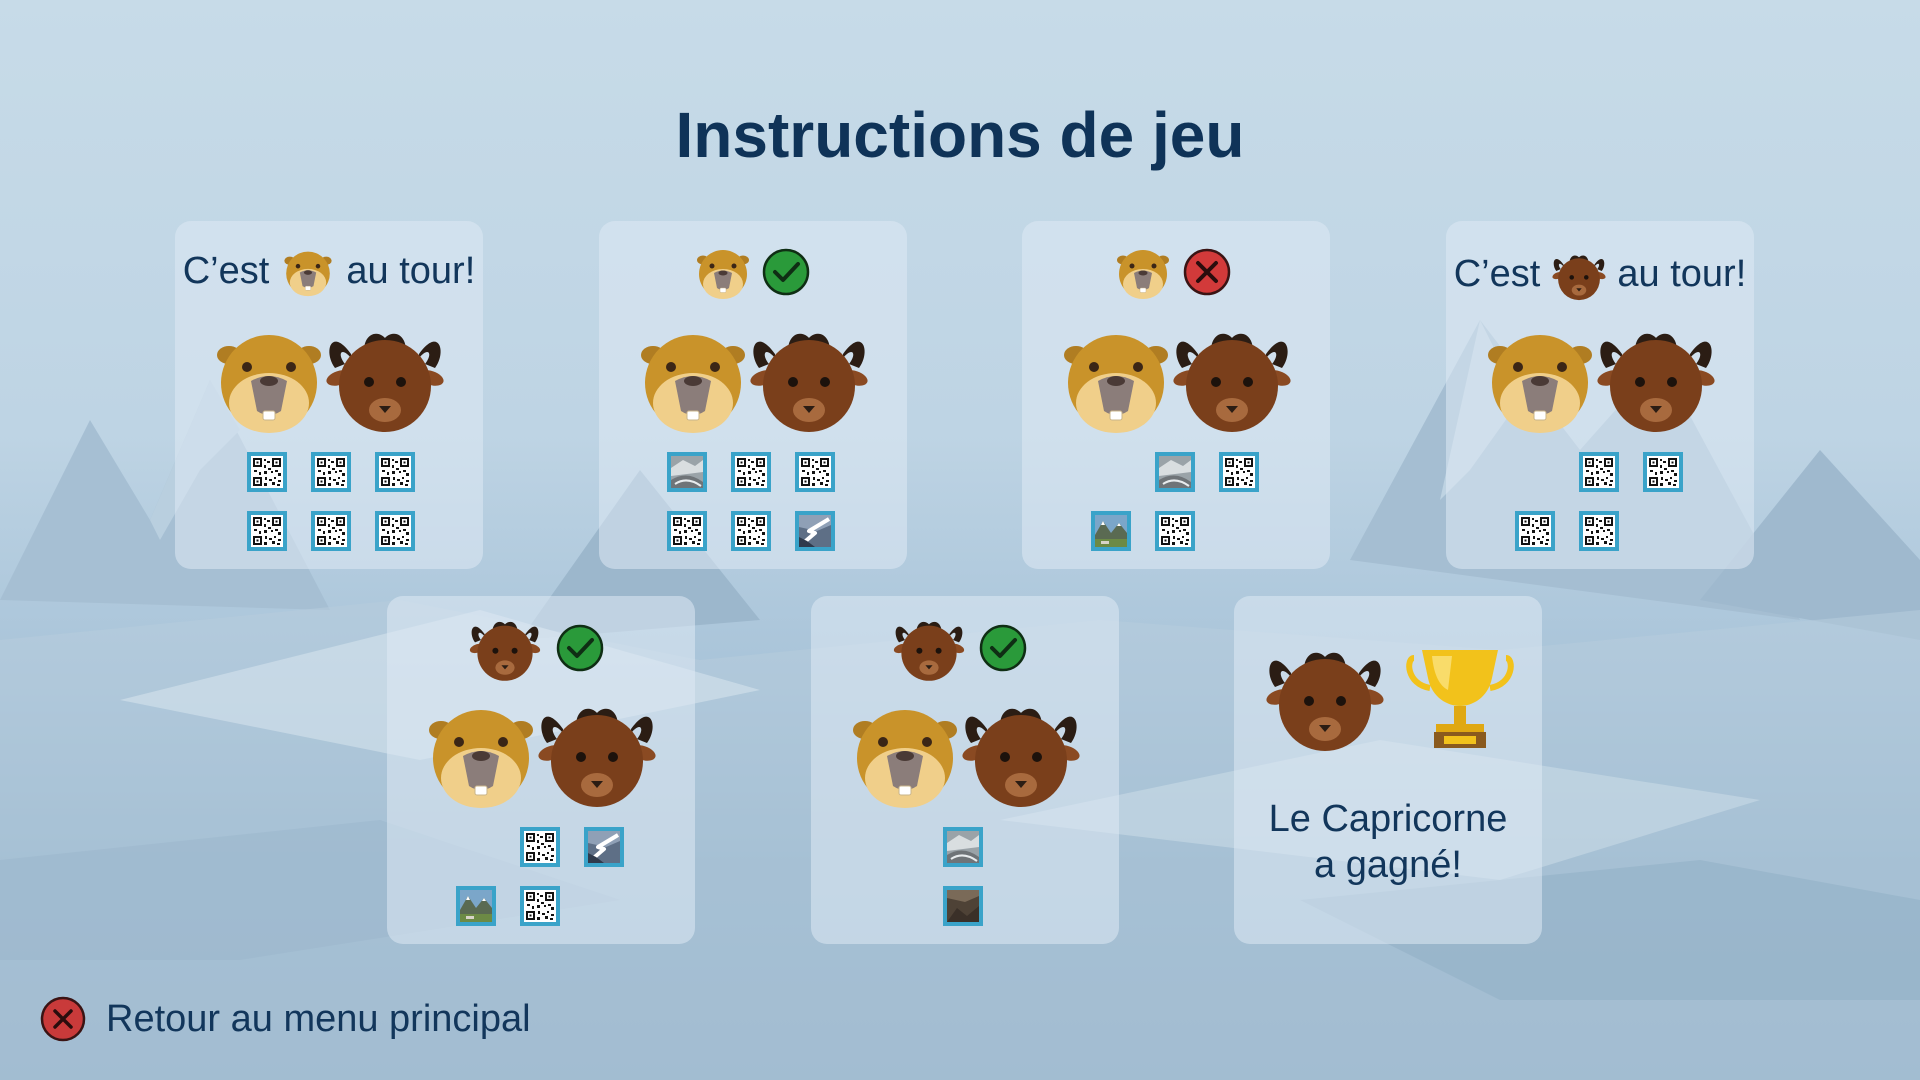  I want to click on instruction-card-marmot-turn: C’est au tour!, so click(329, 395).